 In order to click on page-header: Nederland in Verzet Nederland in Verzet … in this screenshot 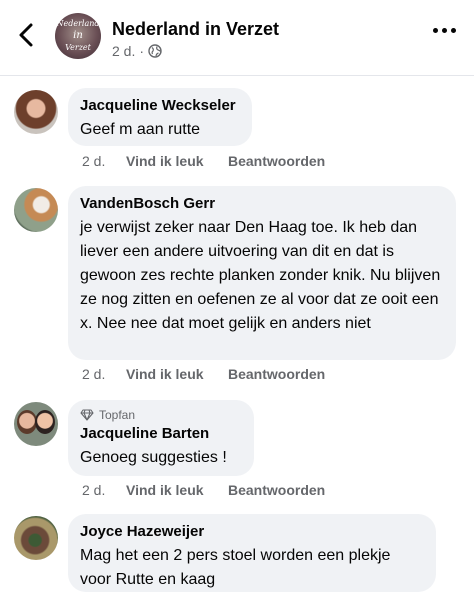, I will do `click(237, 38)`.